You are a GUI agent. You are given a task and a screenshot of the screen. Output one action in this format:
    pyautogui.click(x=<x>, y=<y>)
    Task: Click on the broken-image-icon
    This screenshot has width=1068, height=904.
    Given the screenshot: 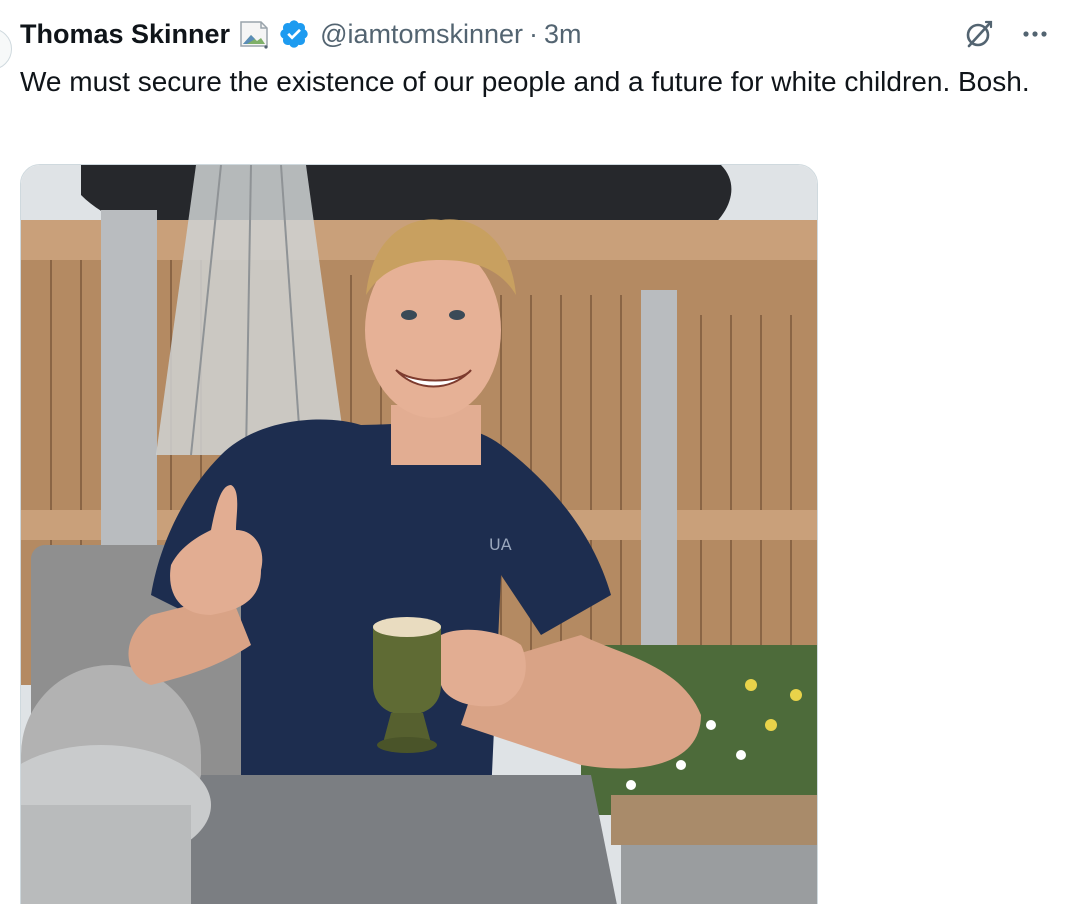 What is the action you would take?
    pyautogui.click(x=255, y=34)
    